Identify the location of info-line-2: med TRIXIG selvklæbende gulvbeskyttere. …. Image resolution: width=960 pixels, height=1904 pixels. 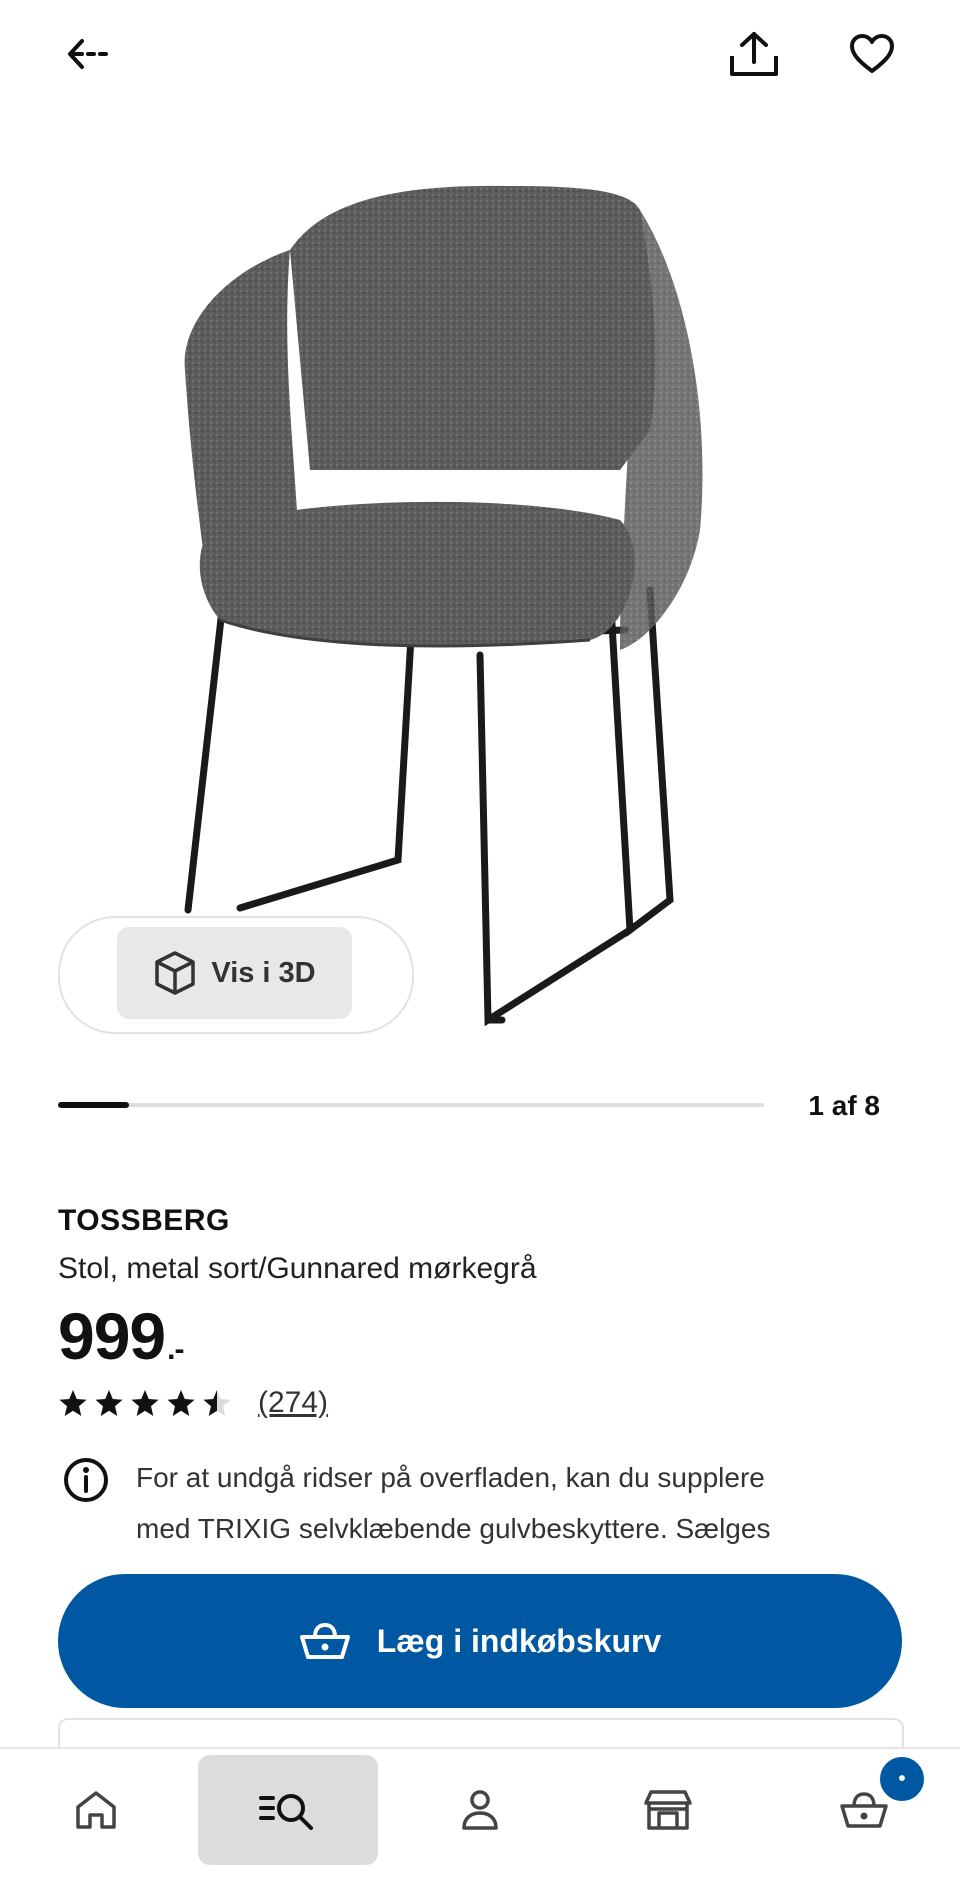
(453, 1528).